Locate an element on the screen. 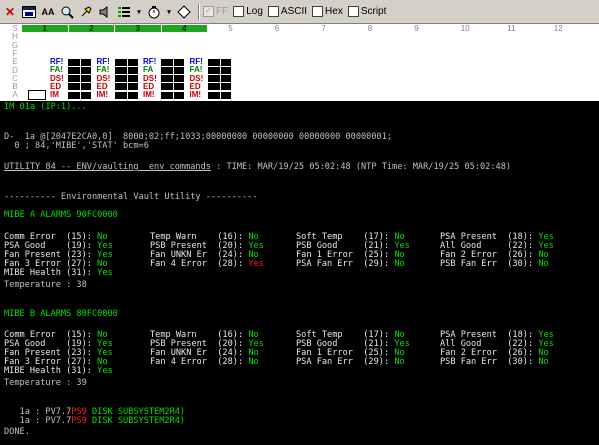 The image size is (599, 445). list-icon is located at coordinates (124, 12).